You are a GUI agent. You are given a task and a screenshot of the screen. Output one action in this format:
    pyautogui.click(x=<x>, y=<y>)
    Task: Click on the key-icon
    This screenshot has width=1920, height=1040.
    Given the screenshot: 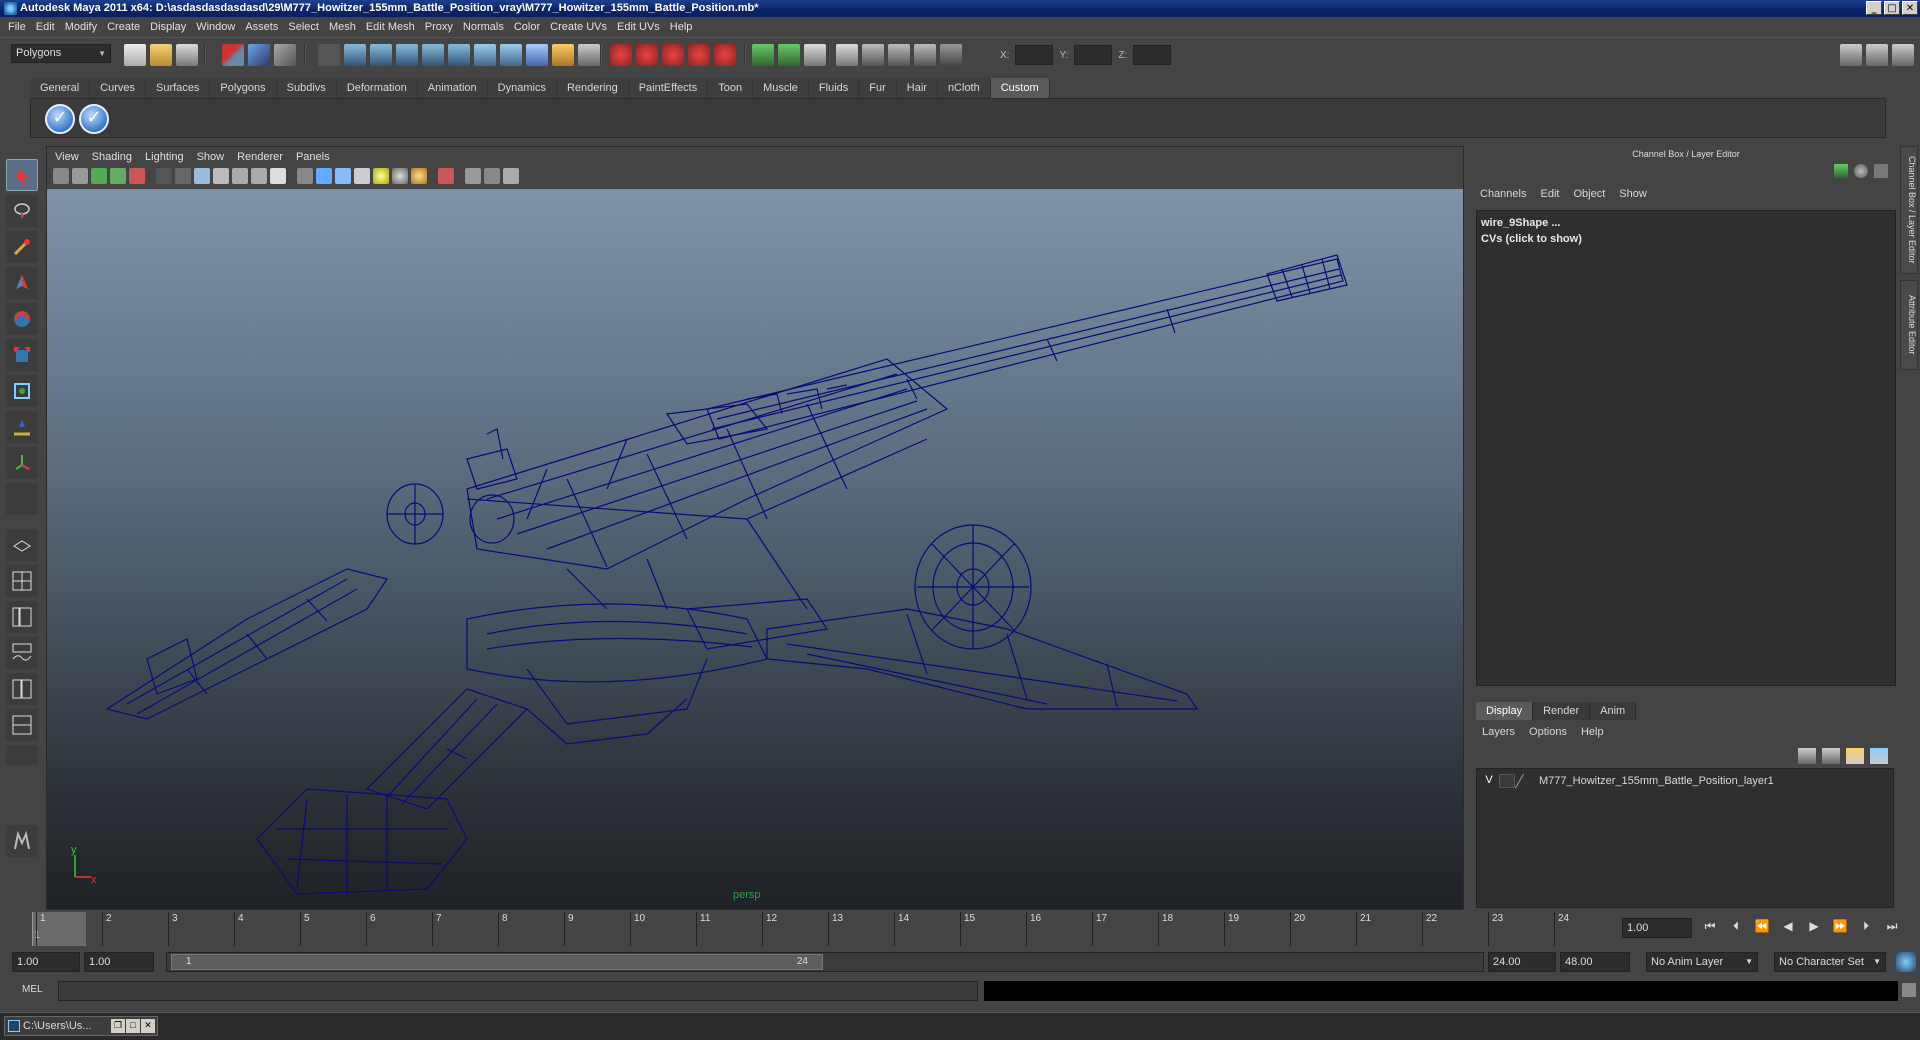 What is the action you would take?
    pyautogui.click(x=1841, y=171)
    